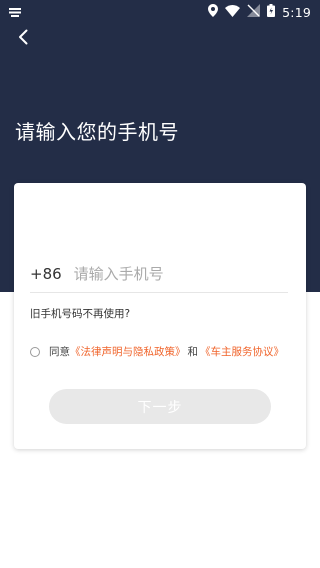 This screenshot has height=568, width=320. What do you see at coordinates (15, 13) in the screenshot?
I see `notification-icon` at bounding box center [15, 13].